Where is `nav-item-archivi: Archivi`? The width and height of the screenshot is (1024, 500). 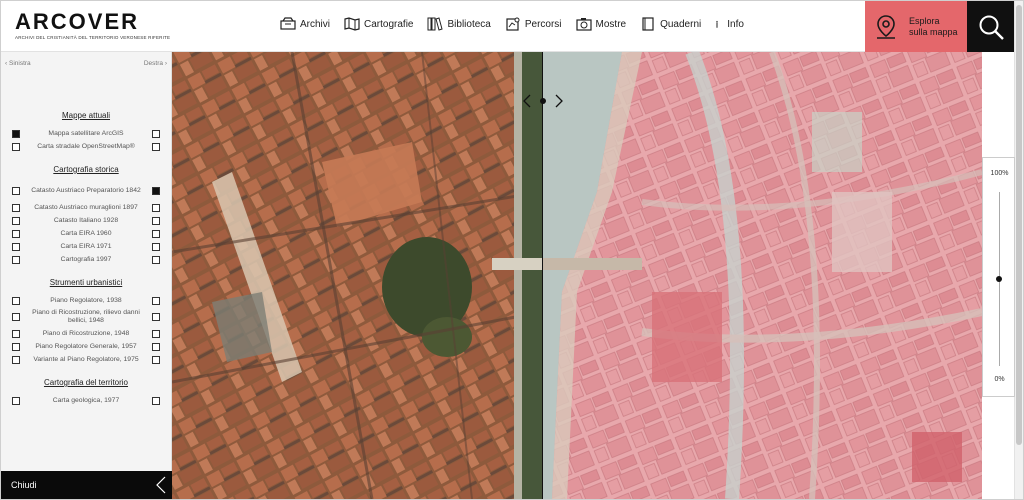 nav-item-archivi: Archivi is located at coordinates (305, 24).